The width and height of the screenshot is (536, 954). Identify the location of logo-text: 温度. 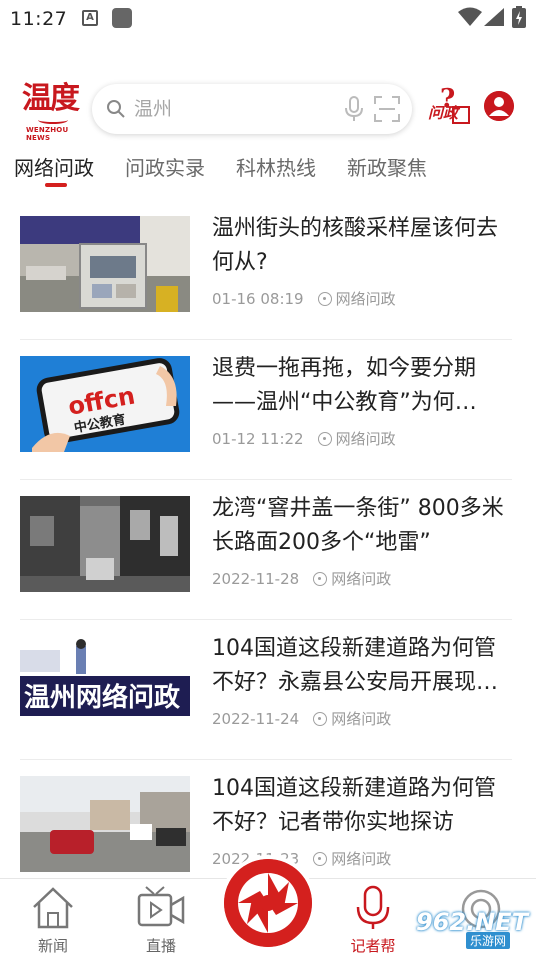
(51, 98).